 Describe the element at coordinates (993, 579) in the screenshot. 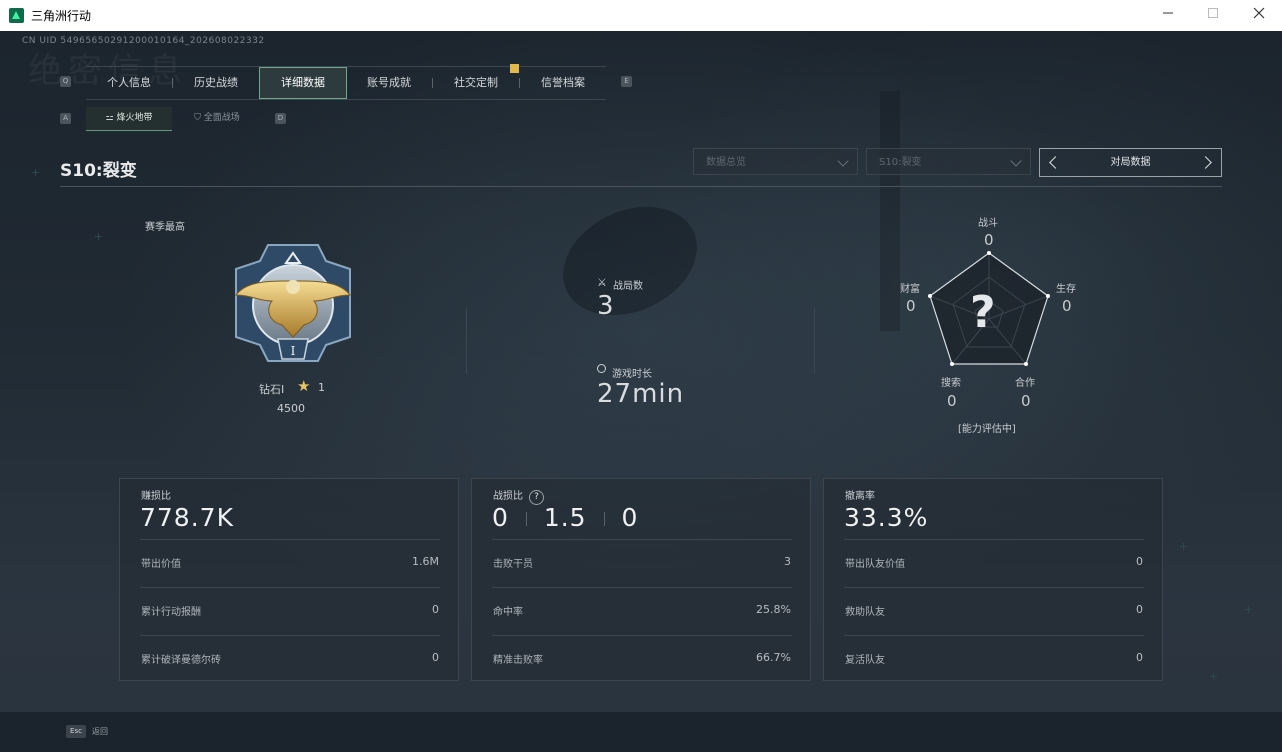

I see `extraction-rate-card: 撤离率 33.3% 带出队友价值 0 救助队友 0 复活队友 0` at that location.